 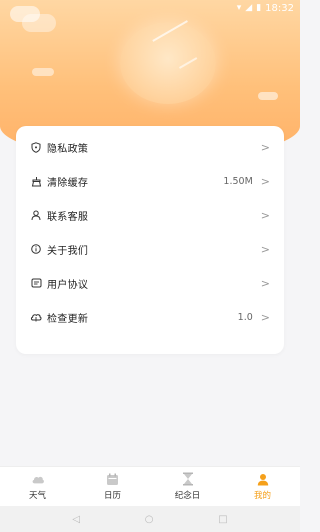 What do you see at coordinates (36, 283) in the screenshot?
I see `document-icon` at bounding box center [36, 283].